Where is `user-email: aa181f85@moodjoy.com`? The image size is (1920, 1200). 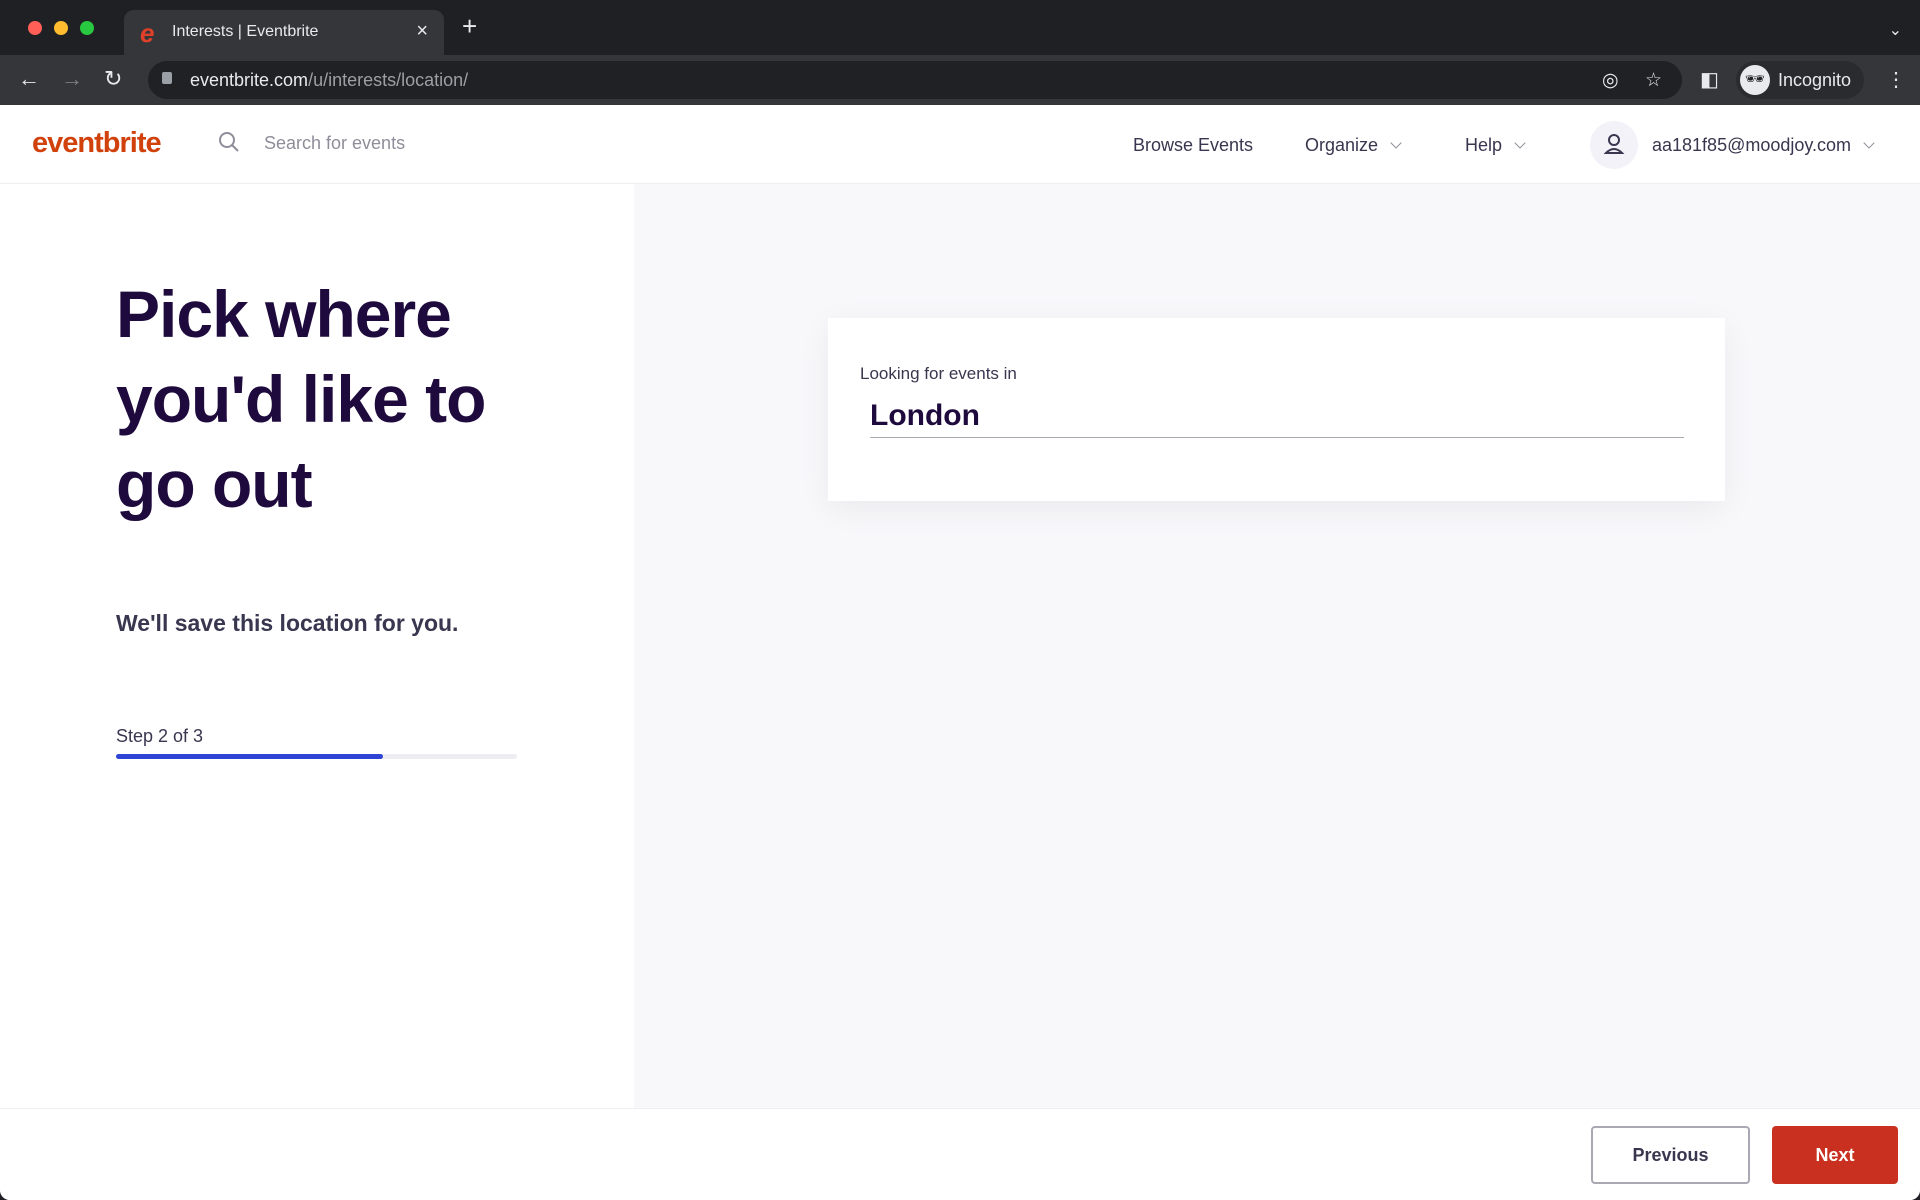 user-email: aa181f85@moodjoy.com is located at coordinates (1752, 145).